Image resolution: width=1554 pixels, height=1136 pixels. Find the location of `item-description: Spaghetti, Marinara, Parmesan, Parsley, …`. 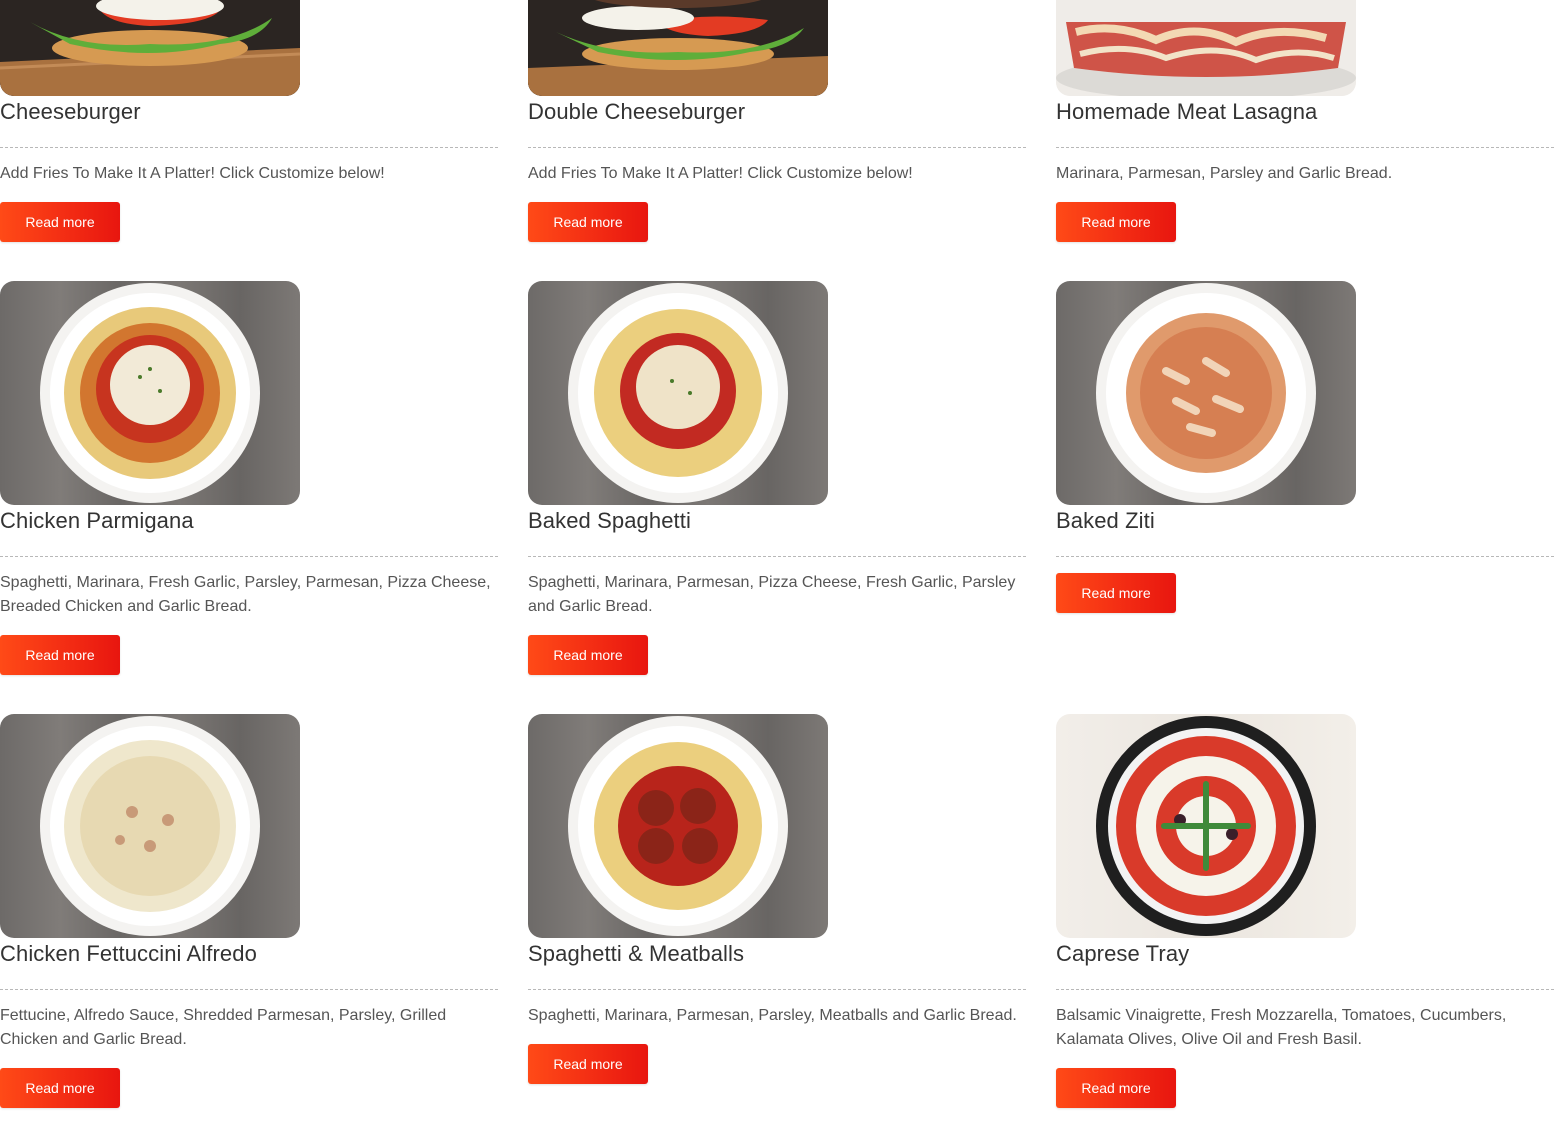

item-description: Spaghetti, Marinara, Parmesan, Parsley, … is located at coordinates (772, 1015).